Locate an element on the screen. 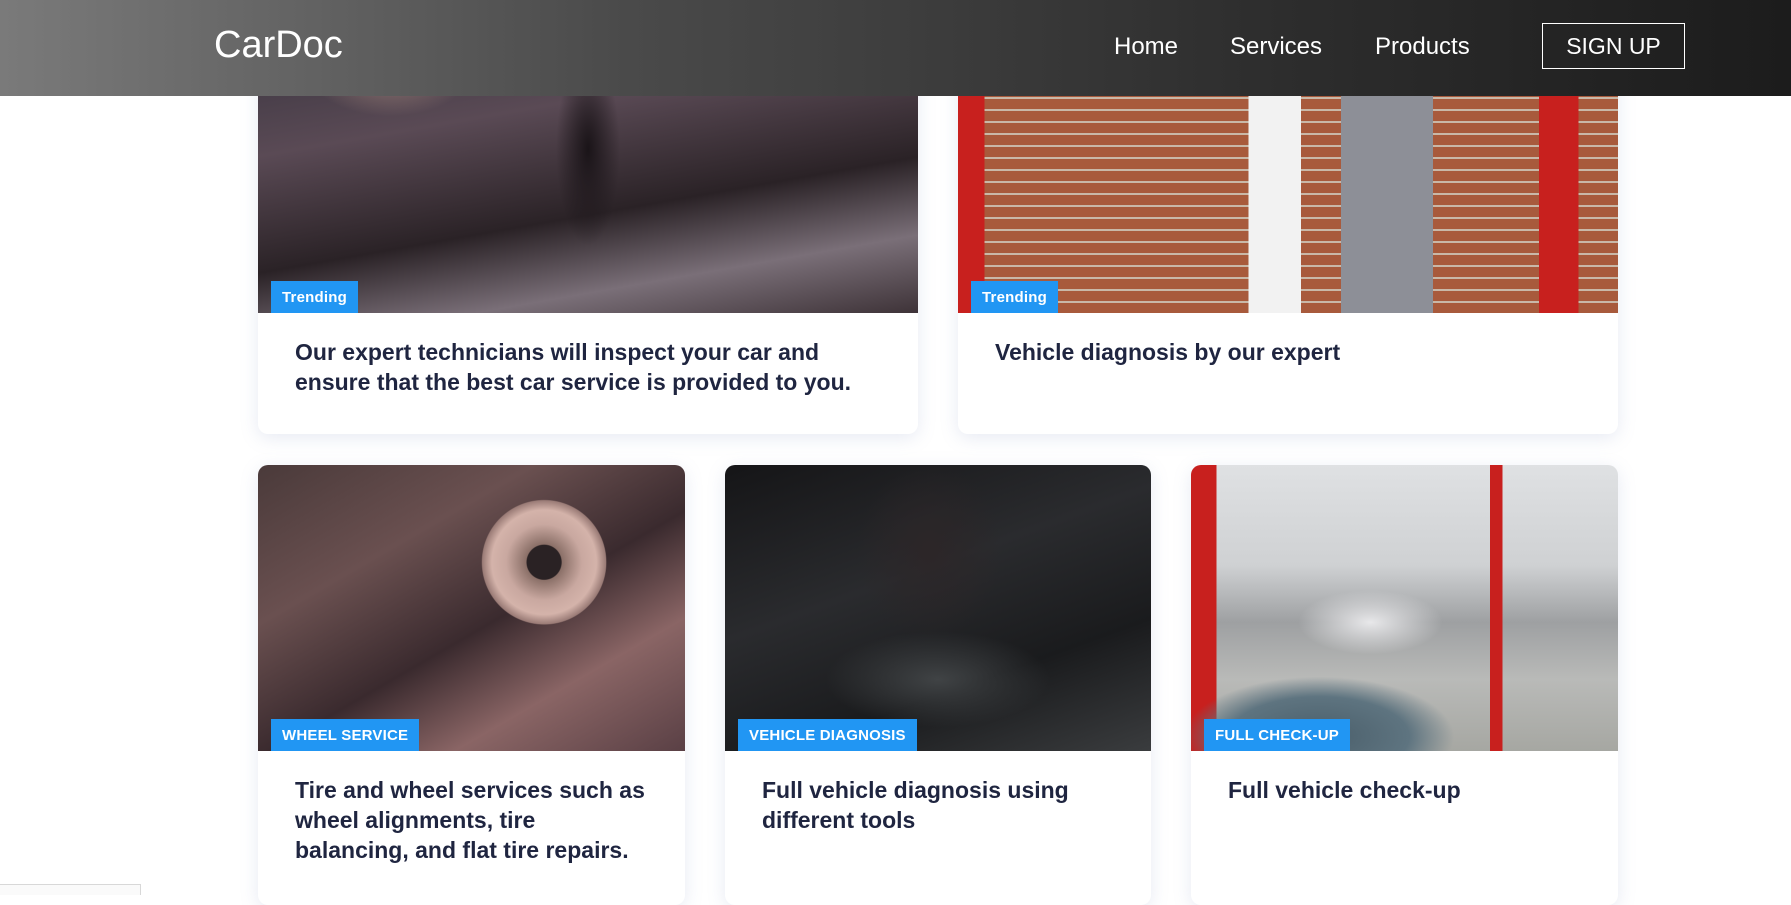  card-image-engine-diagnosis: VEHICLE DIAGNOSIS is located at coordinates (938, 608).